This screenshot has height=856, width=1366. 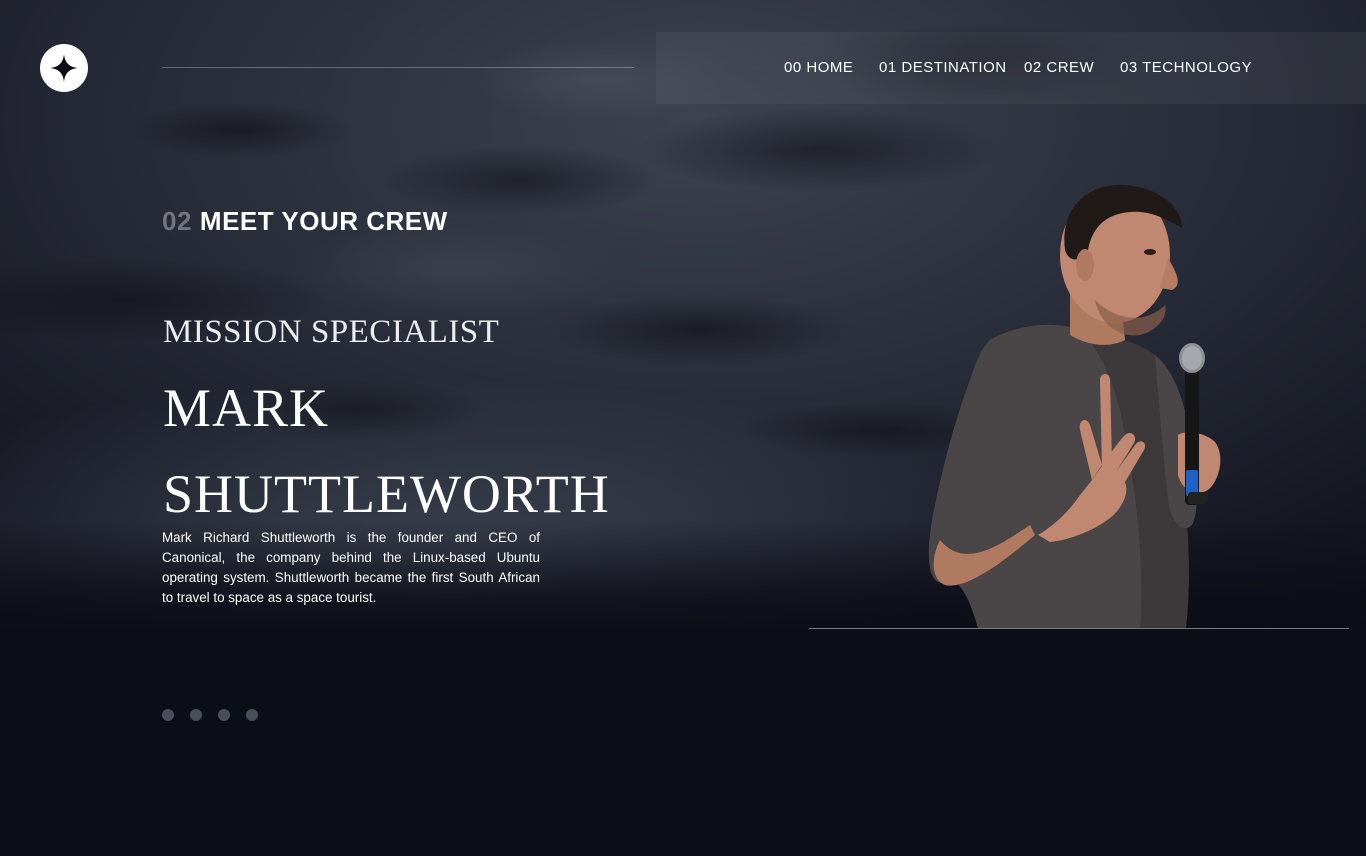 I want to click on portrait-baseline, so click(x=1079, y=628).